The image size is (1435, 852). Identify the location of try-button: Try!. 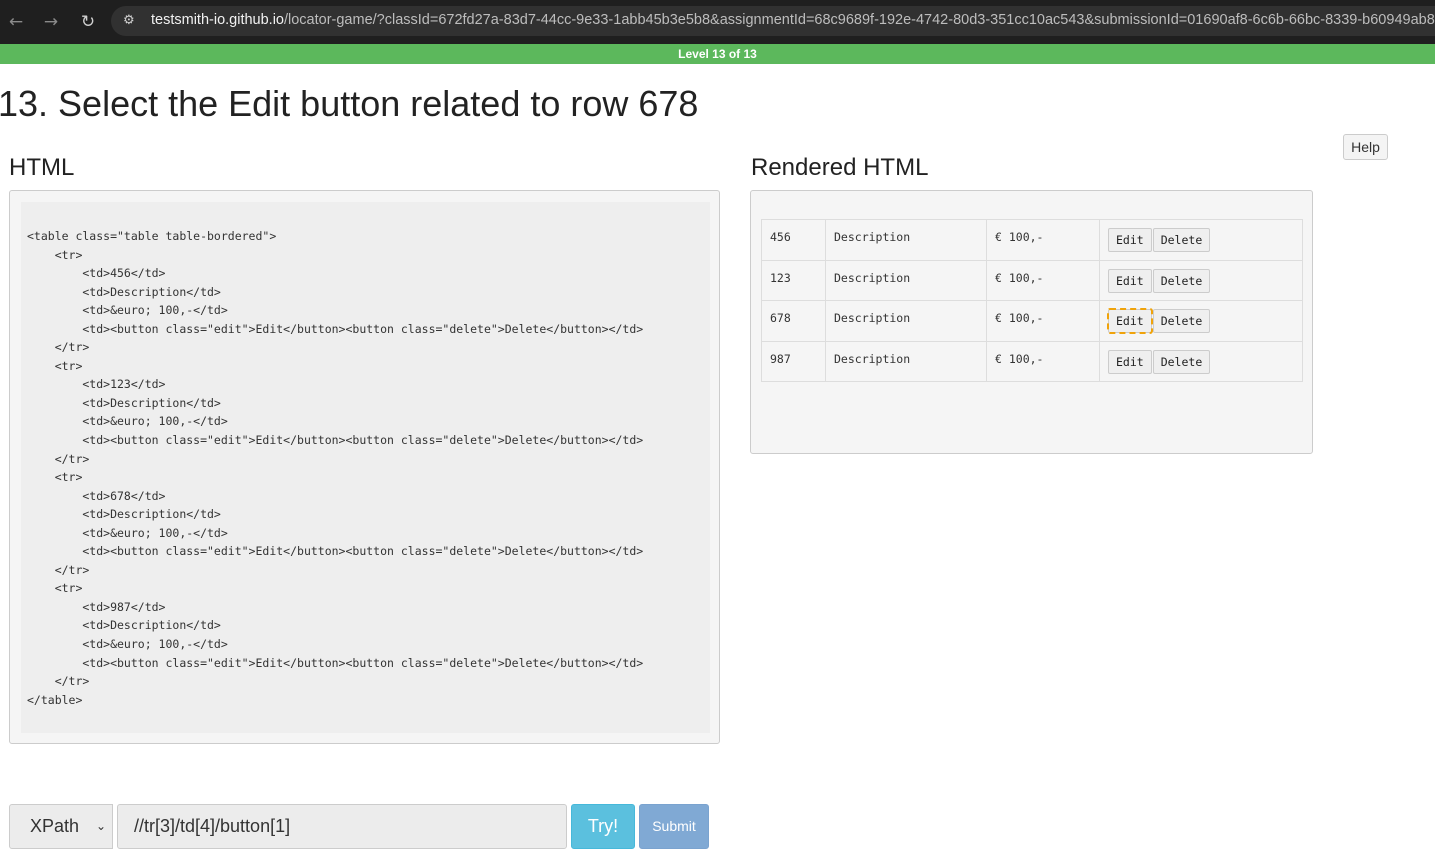
(603, 826).